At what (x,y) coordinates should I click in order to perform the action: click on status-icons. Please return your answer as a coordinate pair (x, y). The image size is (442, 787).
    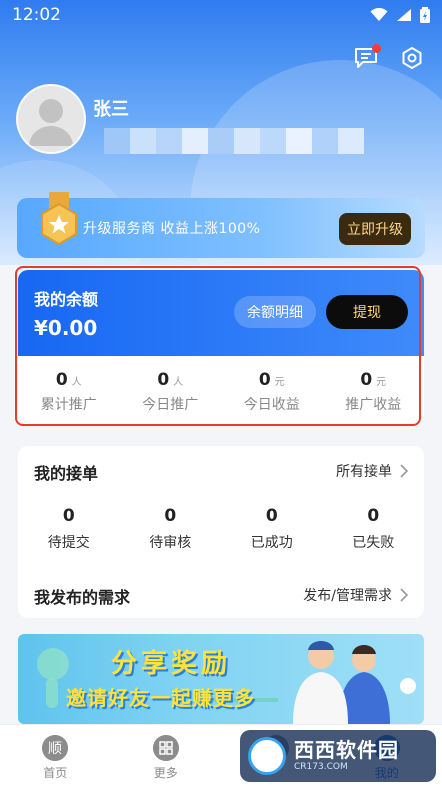
    Looking at the image, I should click on (400, 15).